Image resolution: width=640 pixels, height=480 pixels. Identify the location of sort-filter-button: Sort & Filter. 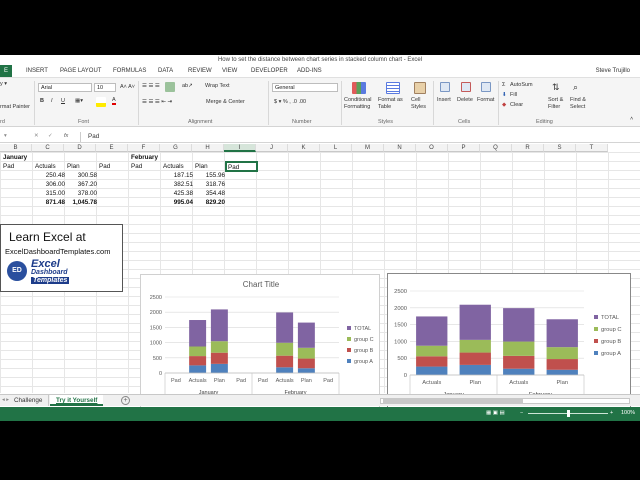
(558, 104).